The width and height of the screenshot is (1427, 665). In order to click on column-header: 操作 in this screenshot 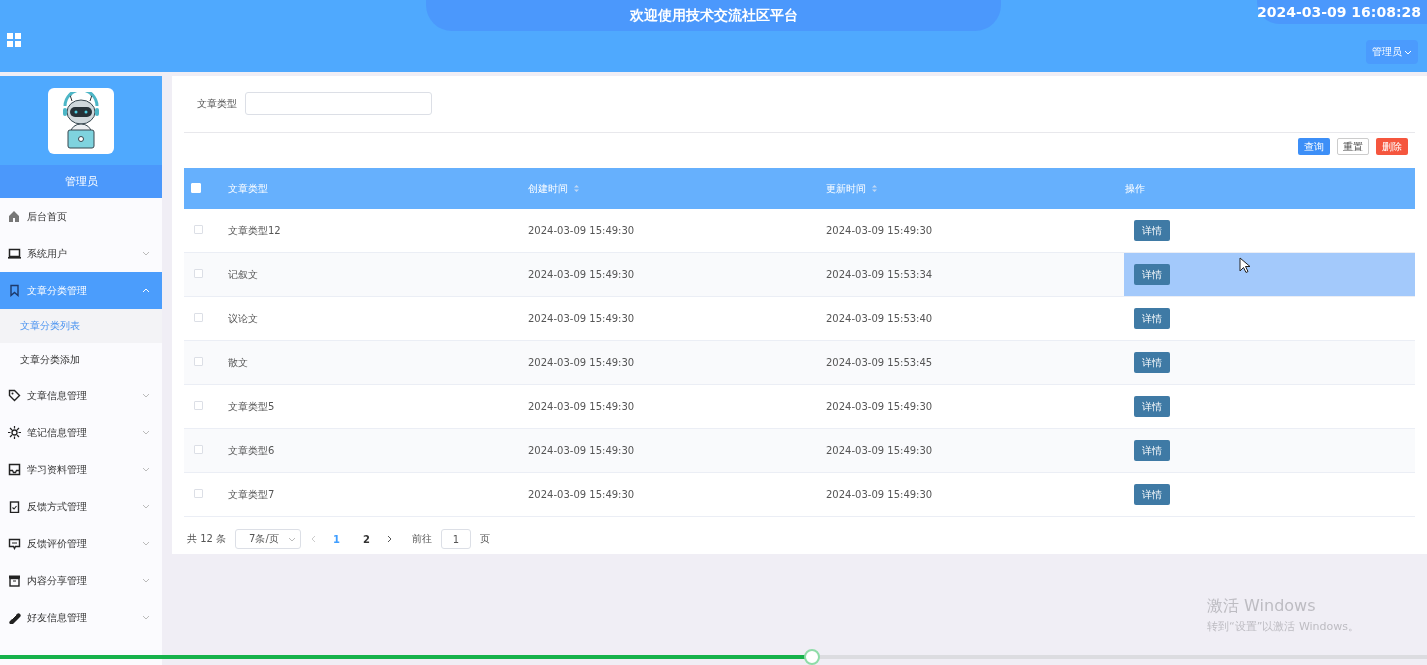, I will do `click(1135, 188)`.